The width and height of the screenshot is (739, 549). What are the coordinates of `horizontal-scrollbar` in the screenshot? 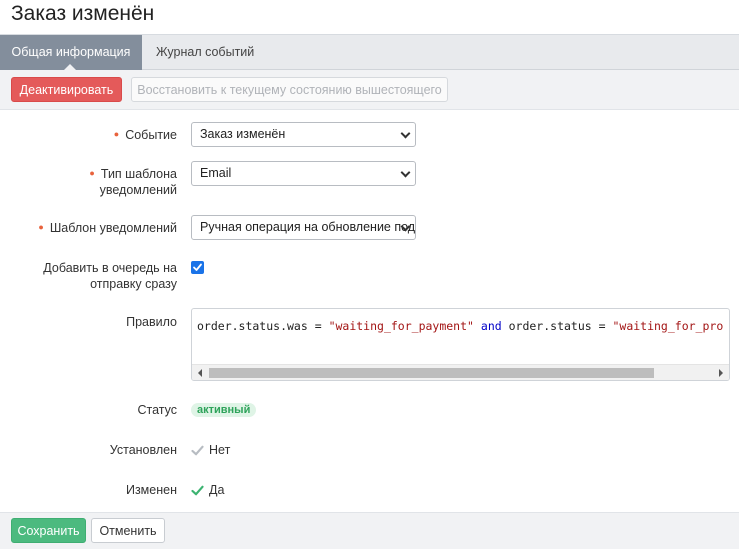 It's located at (460, 372).